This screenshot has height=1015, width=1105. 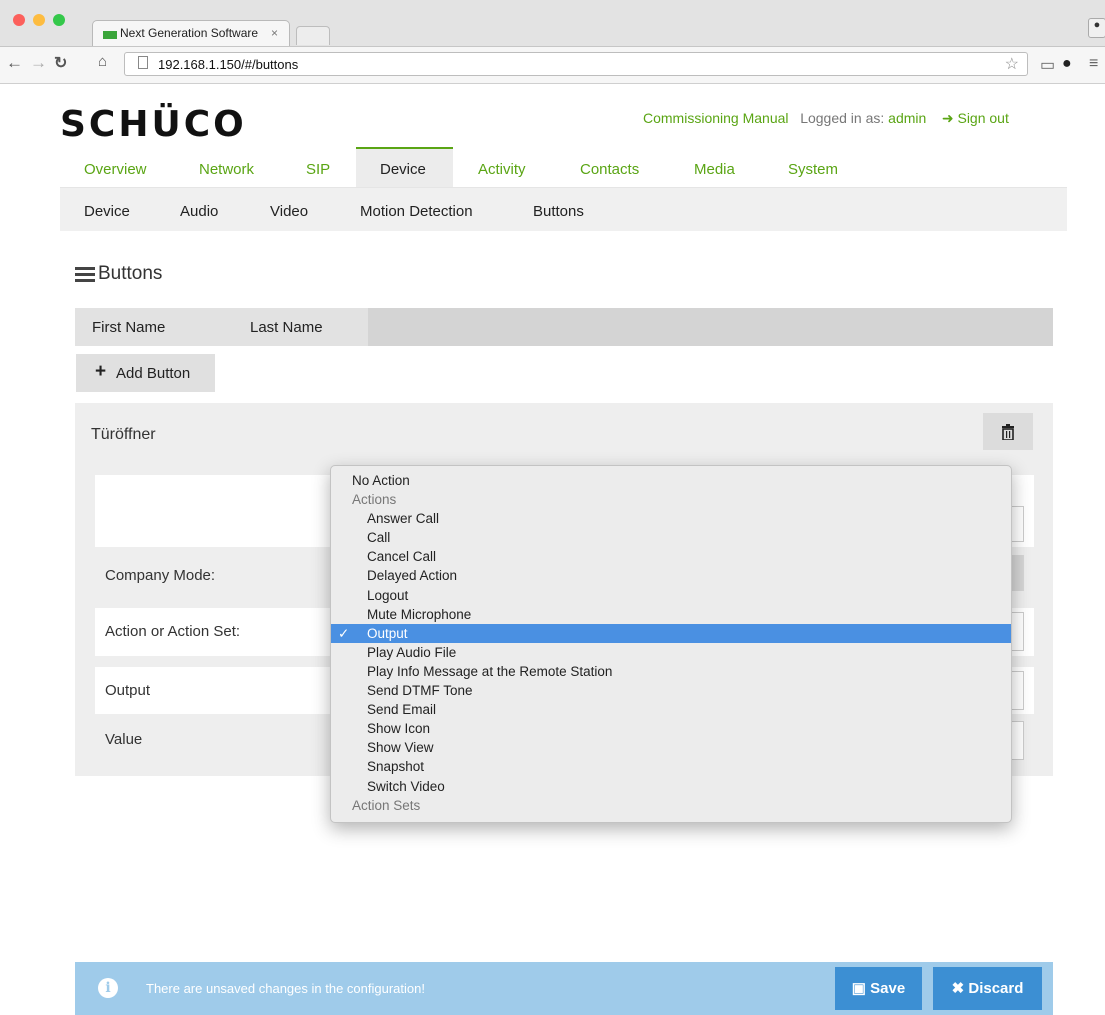 I want to click on commissioning-manual-link: Commissioning Manual, so click(x=716, y=118).